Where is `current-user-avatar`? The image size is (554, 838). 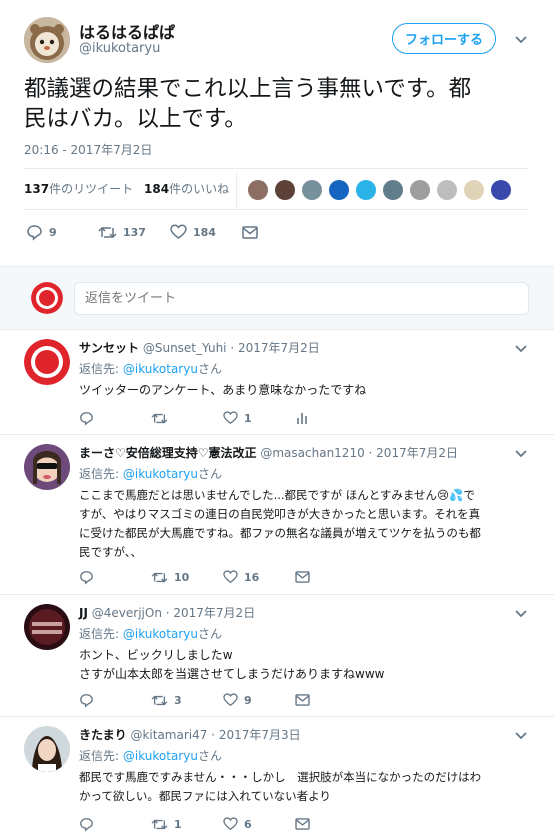
current-user-avatar is located at coordinates (47, 298).